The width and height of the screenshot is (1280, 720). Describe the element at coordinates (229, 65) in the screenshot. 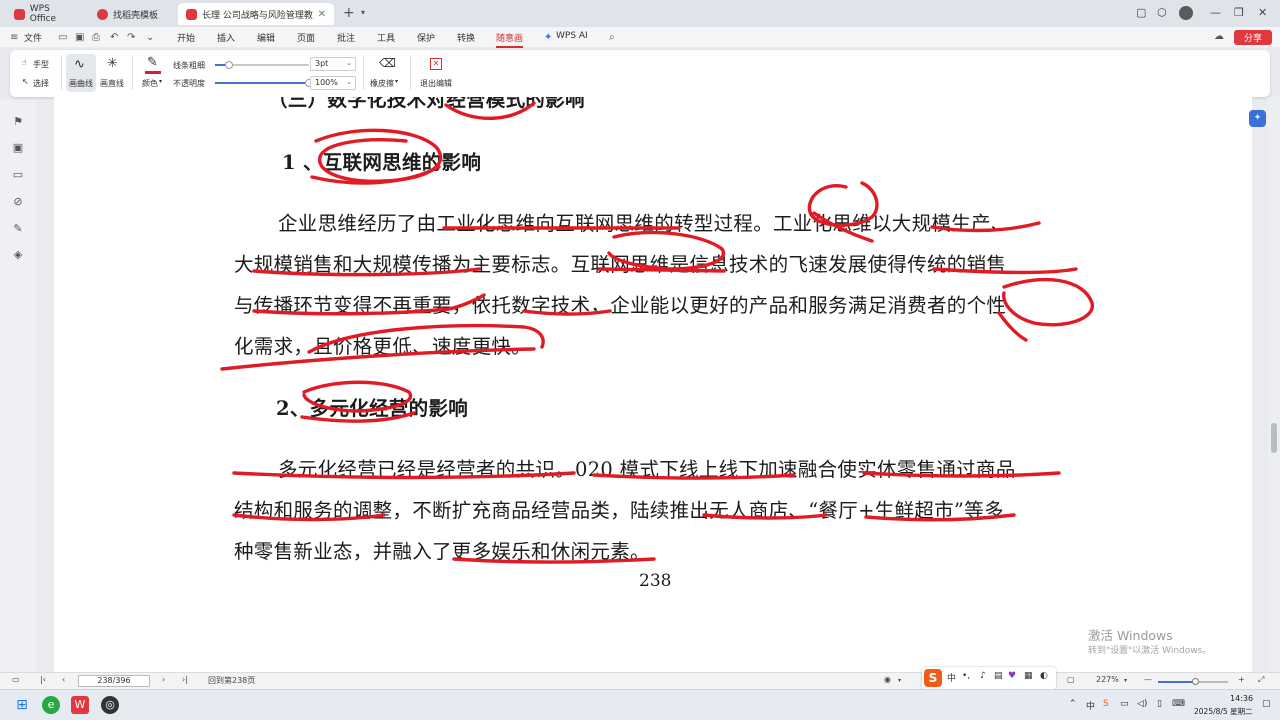

I see `line-width-knob` at that location.